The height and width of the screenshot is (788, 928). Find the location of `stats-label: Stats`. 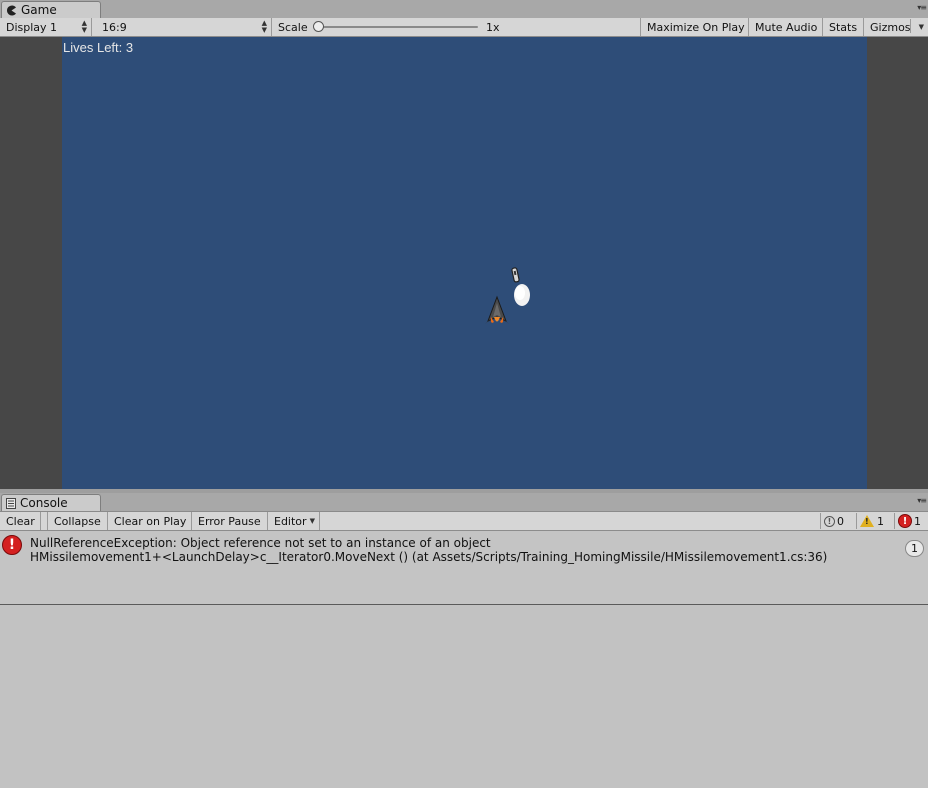

stats-label: Stats is located at coordinates (843, 27).